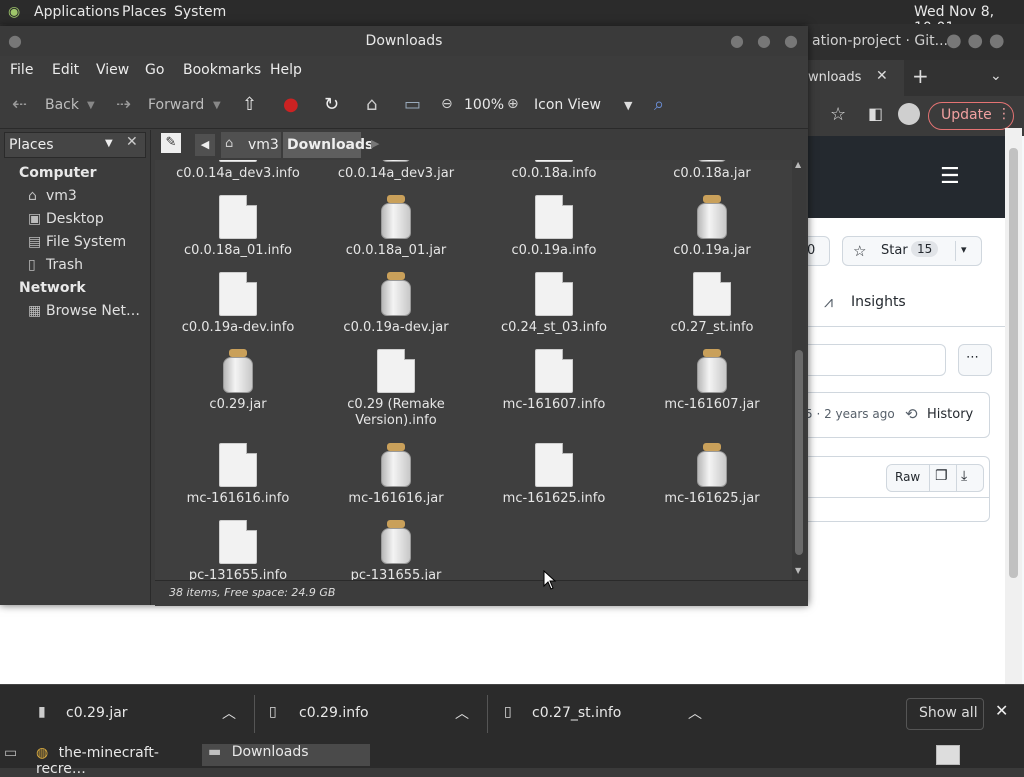 Image resolution: width=1024 pixels, height=777 pixels. I want to click on more-options-button: ⋯, so click(975, 360).